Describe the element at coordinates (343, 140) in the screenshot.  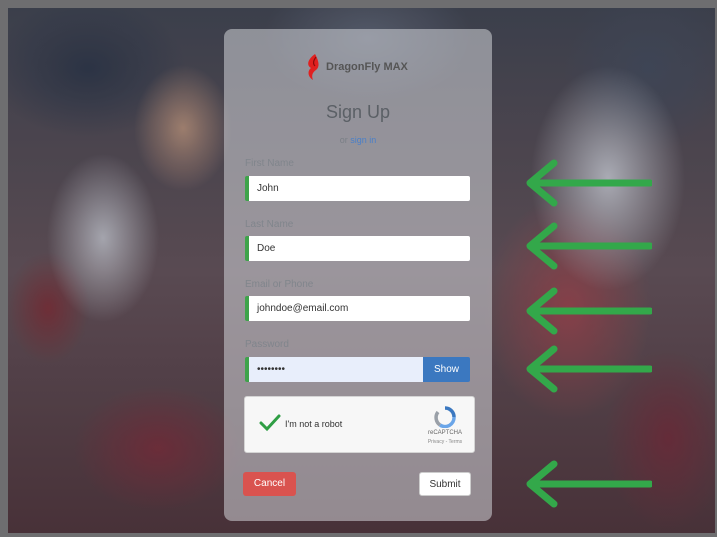
I see `or-text: or` at that location.